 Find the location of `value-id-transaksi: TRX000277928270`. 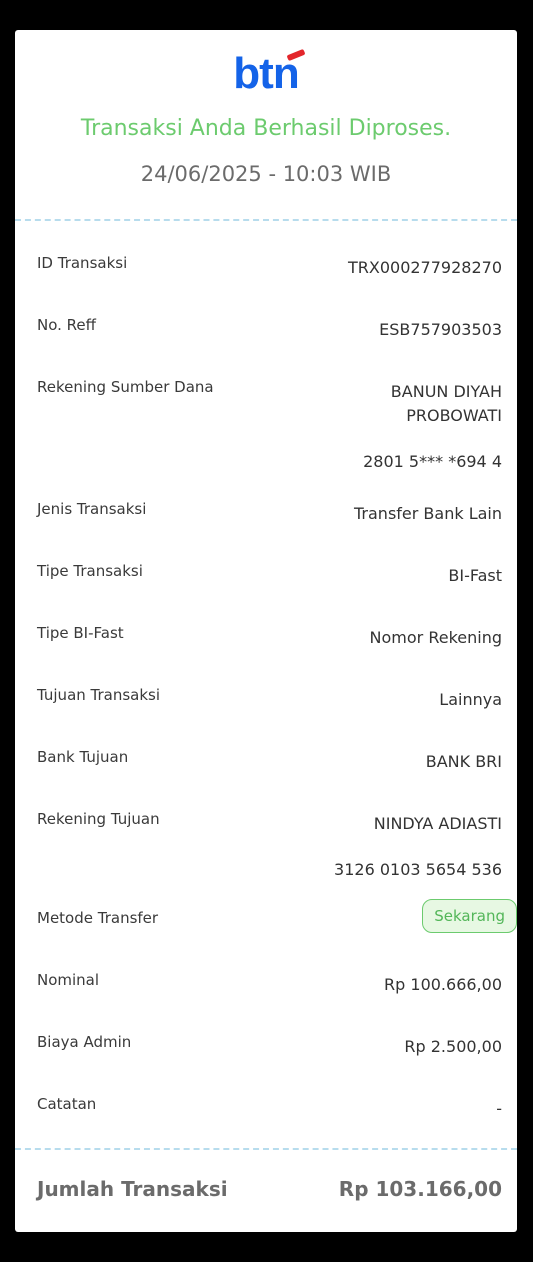

value-id-transaksi: TRX000277928270 is located at coordinates (424, 267).